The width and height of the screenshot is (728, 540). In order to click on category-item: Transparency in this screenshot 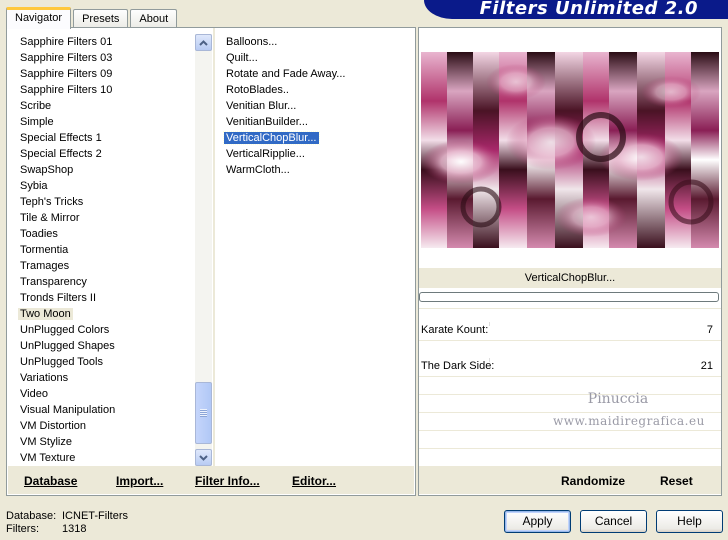, I will do `click(101, 282)`.